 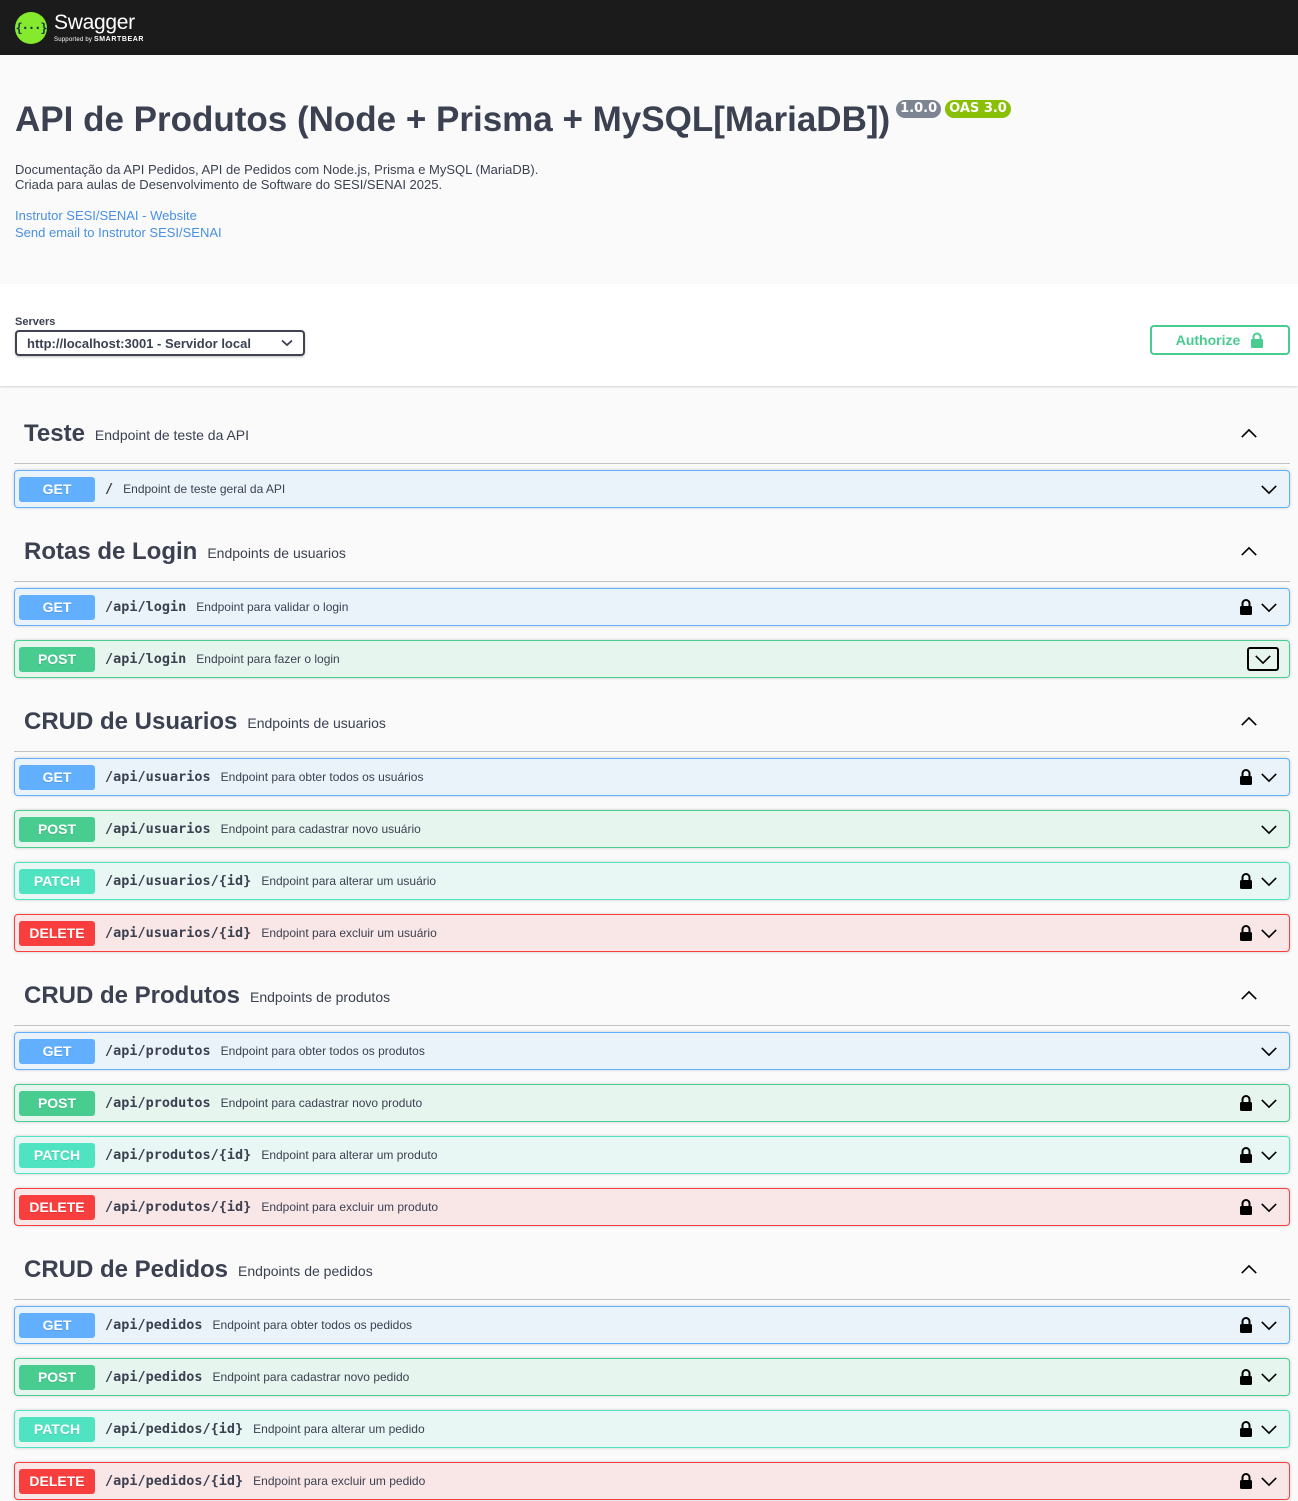 What do you see at coordinates (132, 995) in the screenshot?
I see `tag-name: CRUD de Produtos` at bounding box center [132, 995].